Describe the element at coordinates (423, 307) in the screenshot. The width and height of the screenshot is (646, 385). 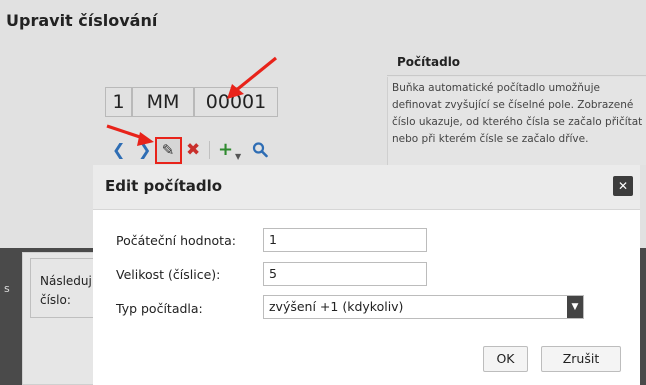
I see `counter-type-select: zvýšení +1 (kdykoliv)` at that location.